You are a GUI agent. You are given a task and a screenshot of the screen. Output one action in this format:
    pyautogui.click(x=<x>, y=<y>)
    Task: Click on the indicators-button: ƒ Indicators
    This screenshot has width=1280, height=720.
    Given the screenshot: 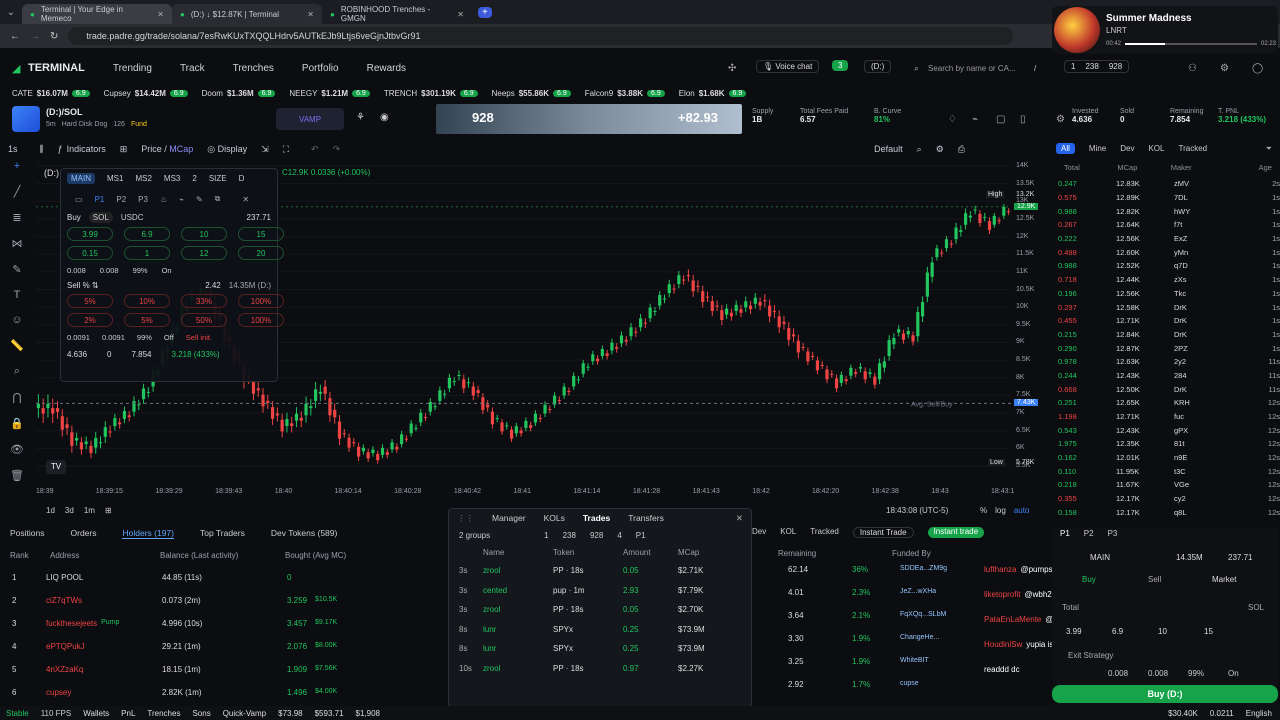 What is the action you would take?
    pyautogui.click(x=82, y=149)
    